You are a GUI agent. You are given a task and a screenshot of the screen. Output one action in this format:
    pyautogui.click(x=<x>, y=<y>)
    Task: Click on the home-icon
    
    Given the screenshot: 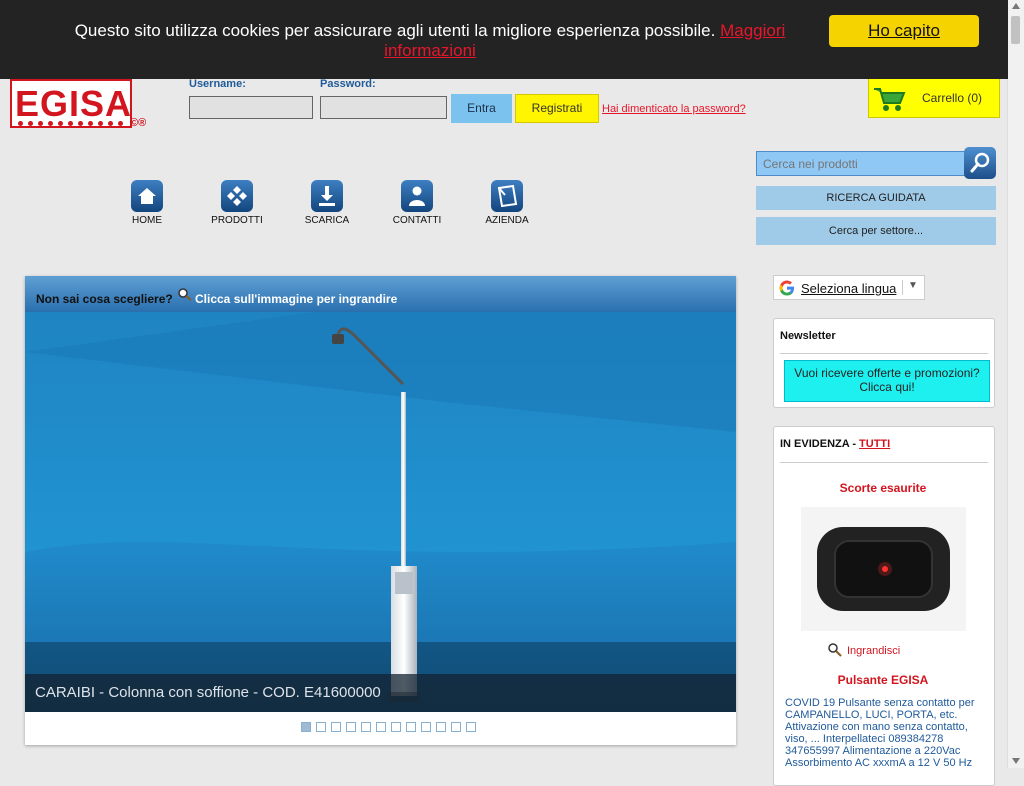 What is the action you would take?
    pyautogui.click(x=147, y=196)
    